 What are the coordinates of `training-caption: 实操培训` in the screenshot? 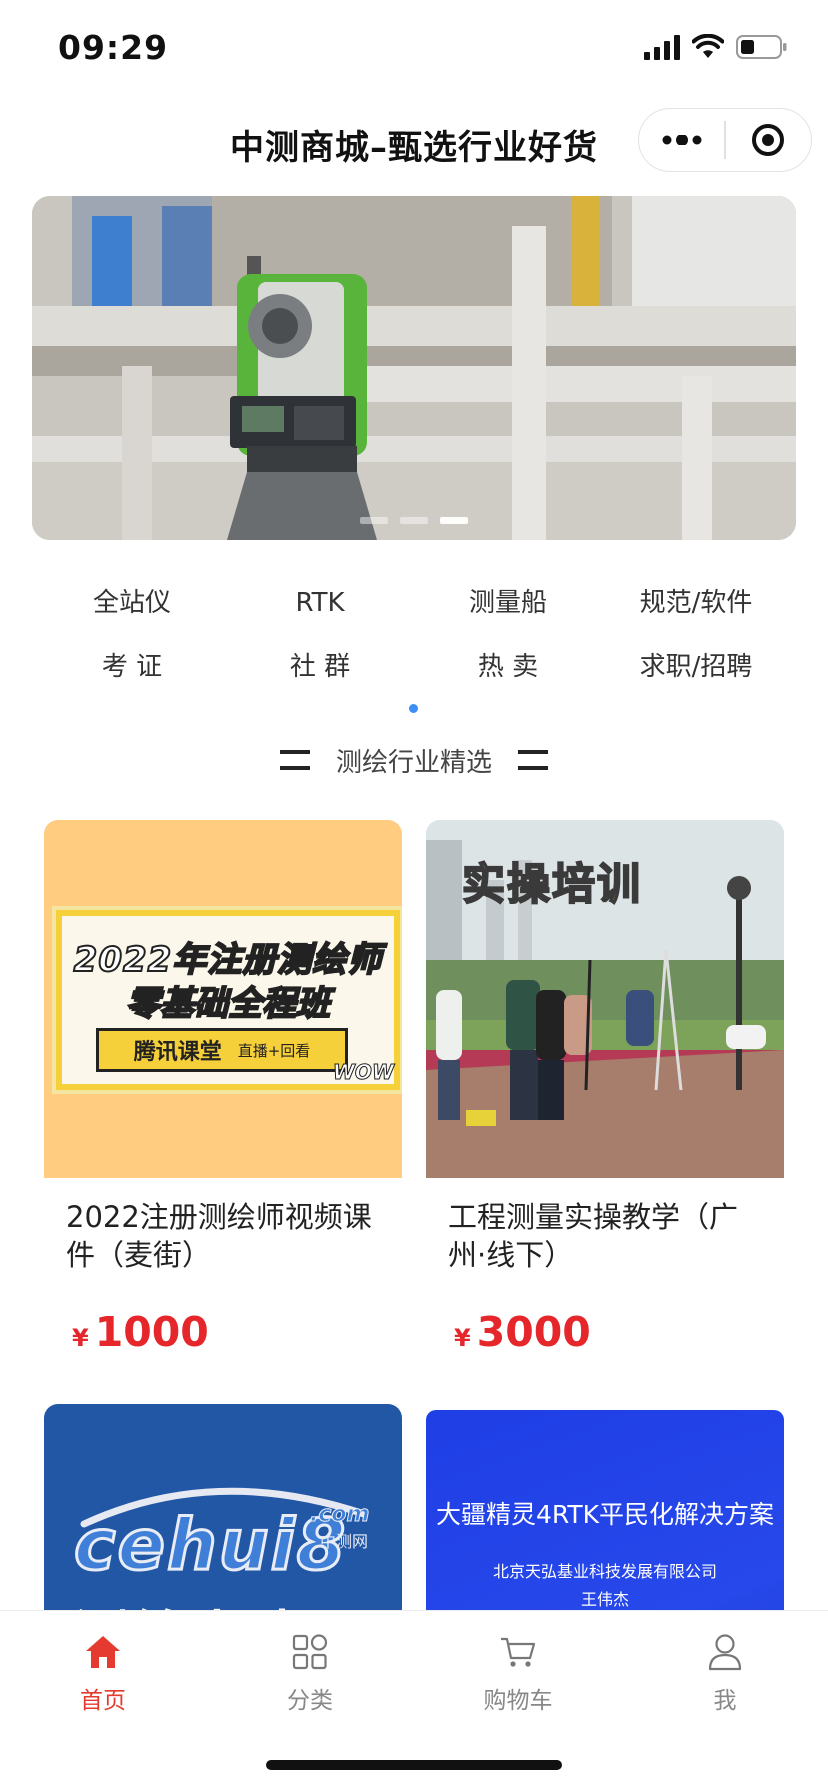 It's located at (551, 885).